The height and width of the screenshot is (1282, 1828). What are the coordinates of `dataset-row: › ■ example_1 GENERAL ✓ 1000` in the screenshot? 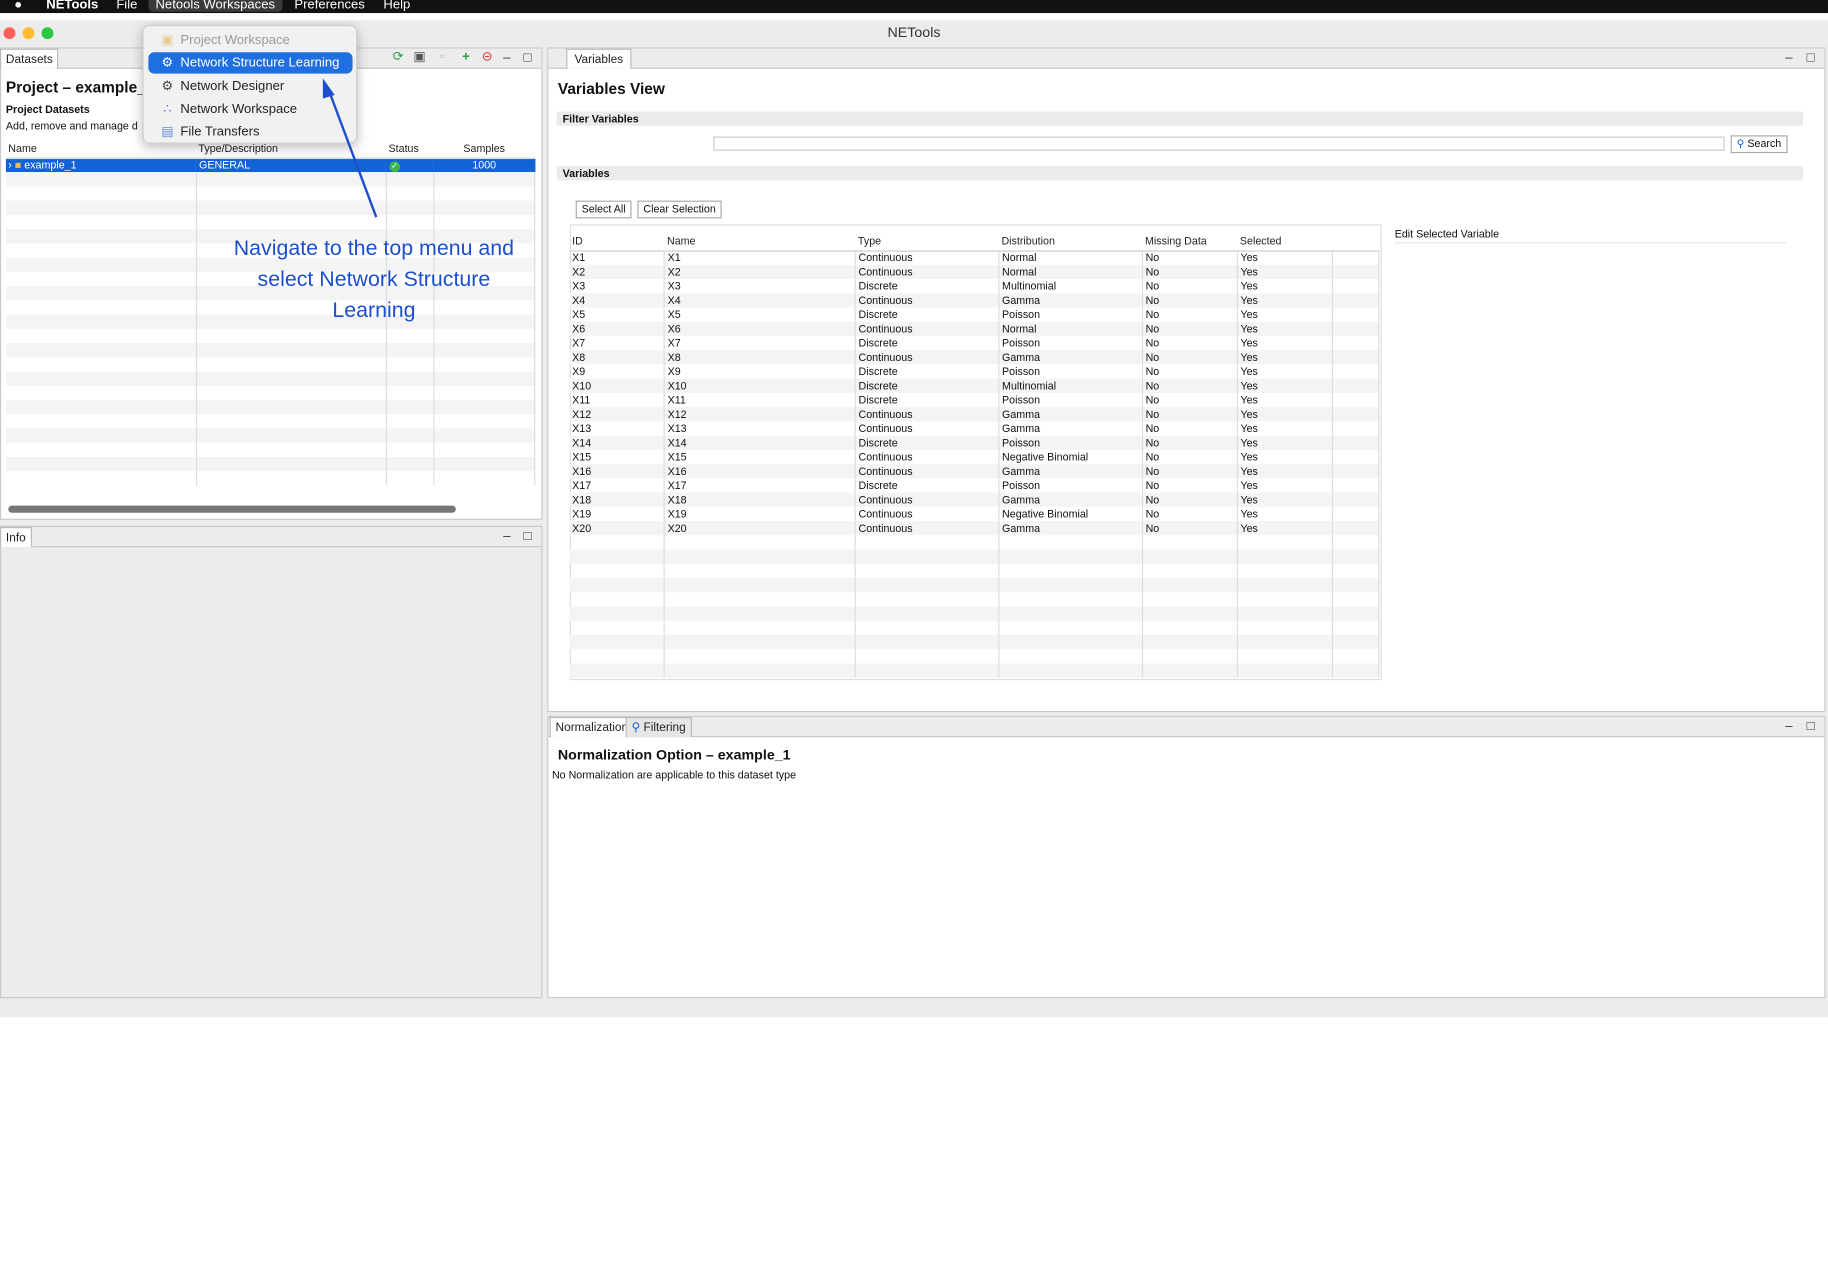 It's located at (270, 165).